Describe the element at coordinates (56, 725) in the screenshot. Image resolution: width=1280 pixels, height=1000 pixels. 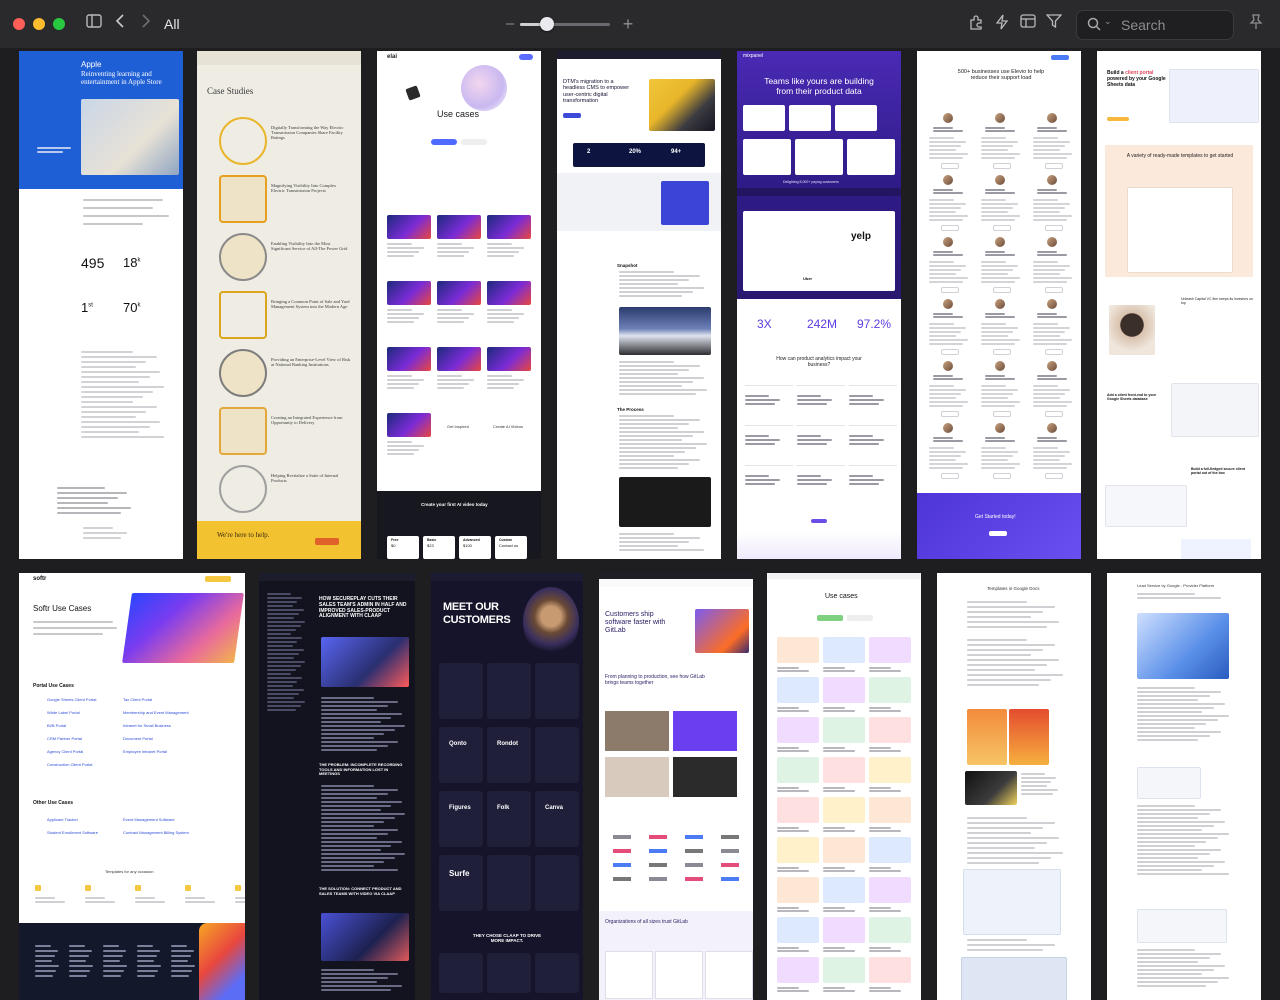
I see `softr-portal-link: B2B Portal` at that location.